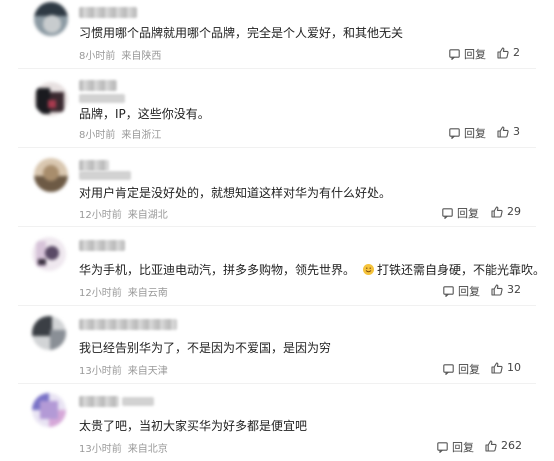 Image resolution: width=554 pixels, height=461 pixels. I want to click on comment-location: 来自北京, so click(147, 449).